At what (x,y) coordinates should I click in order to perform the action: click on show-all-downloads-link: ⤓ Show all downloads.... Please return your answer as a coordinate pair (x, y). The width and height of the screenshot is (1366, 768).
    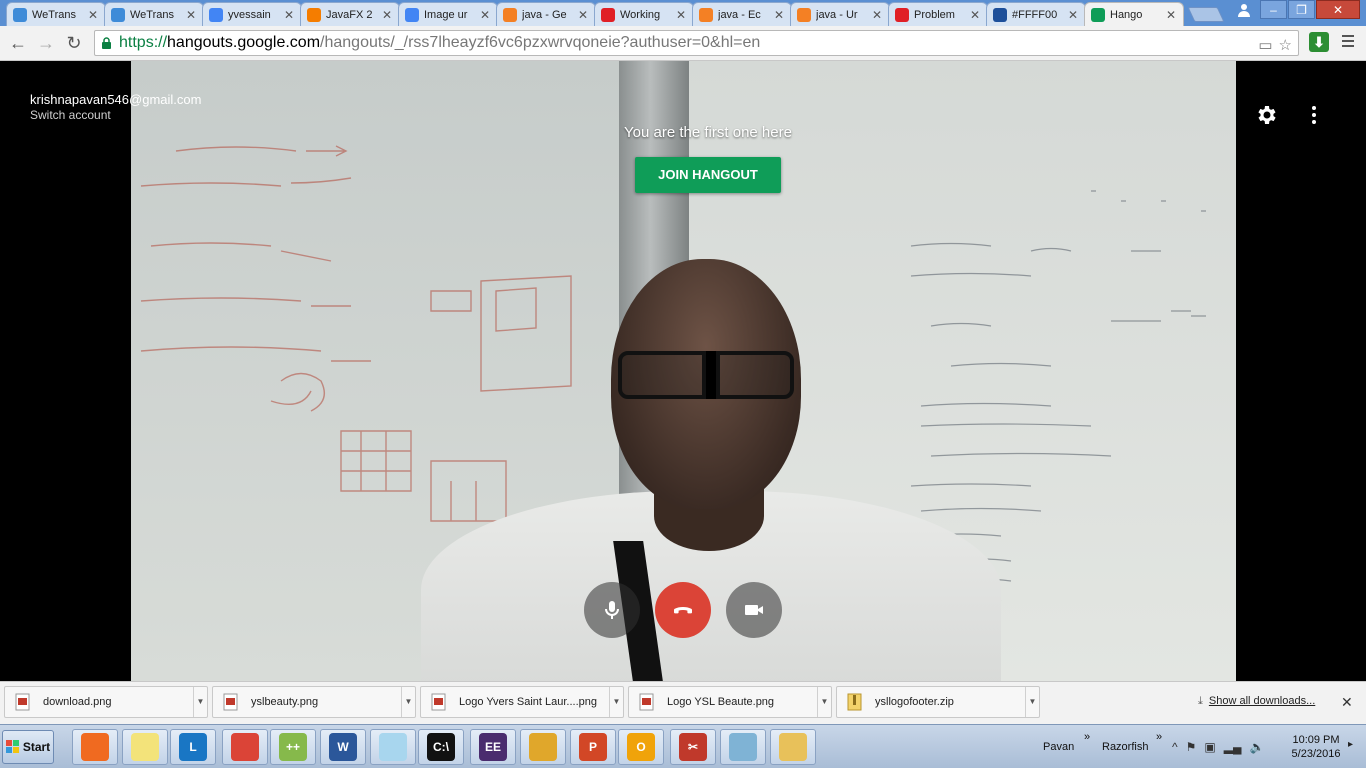
    Looking at the image, I should click on (1256, 701).